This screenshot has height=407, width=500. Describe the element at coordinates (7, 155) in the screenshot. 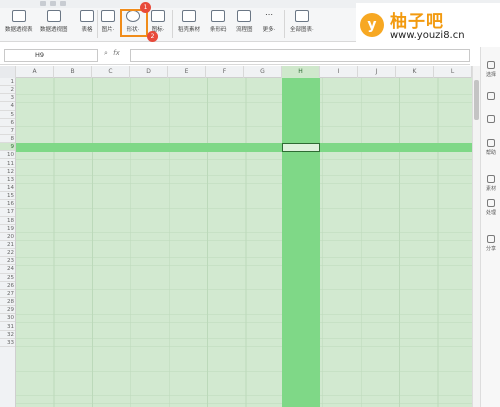

I see `row-header: 10` at that location.